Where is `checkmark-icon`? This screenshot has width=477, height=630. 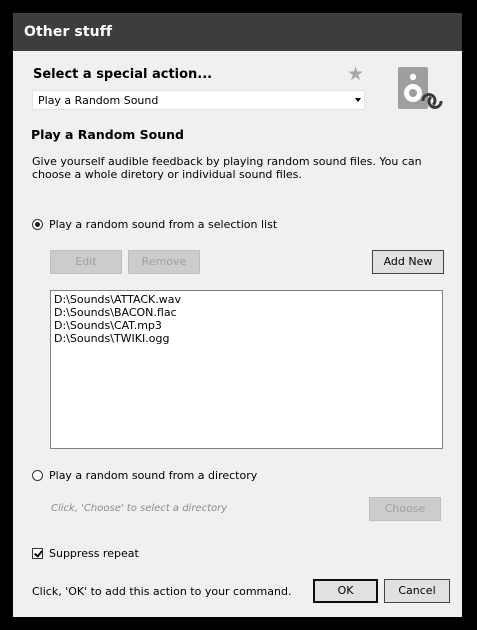
checkmark-icon is located at coordinates (38, 553).